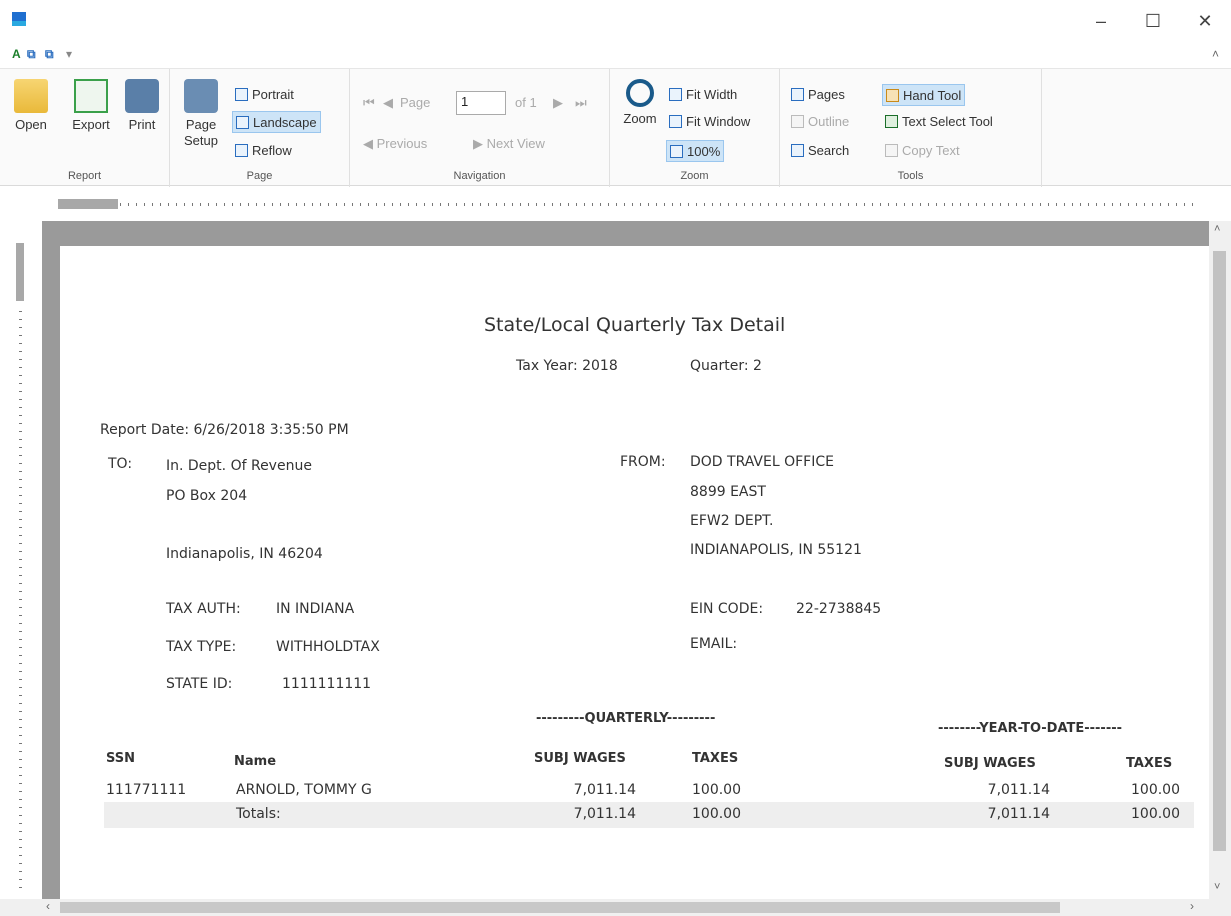 This screenshot has height=916, width=1231. Describe the element at coordinates (732, 521) in the screenshot. I see `from-line: EFW2 DEPT.` at that location.